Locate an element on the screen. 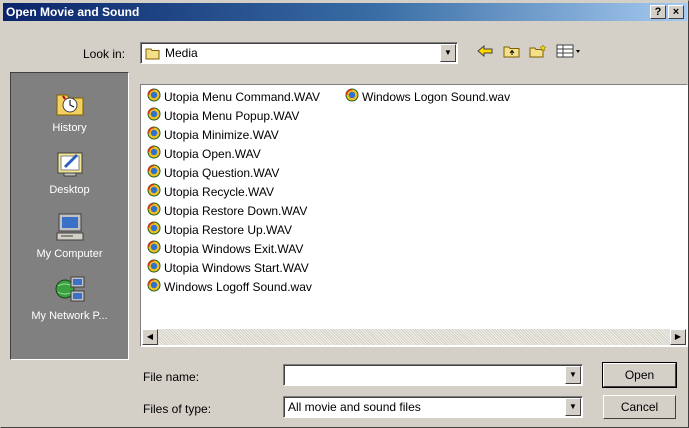  files-of-type-combo: All movie and sound files ▼ is located at coordinates (433, 407).